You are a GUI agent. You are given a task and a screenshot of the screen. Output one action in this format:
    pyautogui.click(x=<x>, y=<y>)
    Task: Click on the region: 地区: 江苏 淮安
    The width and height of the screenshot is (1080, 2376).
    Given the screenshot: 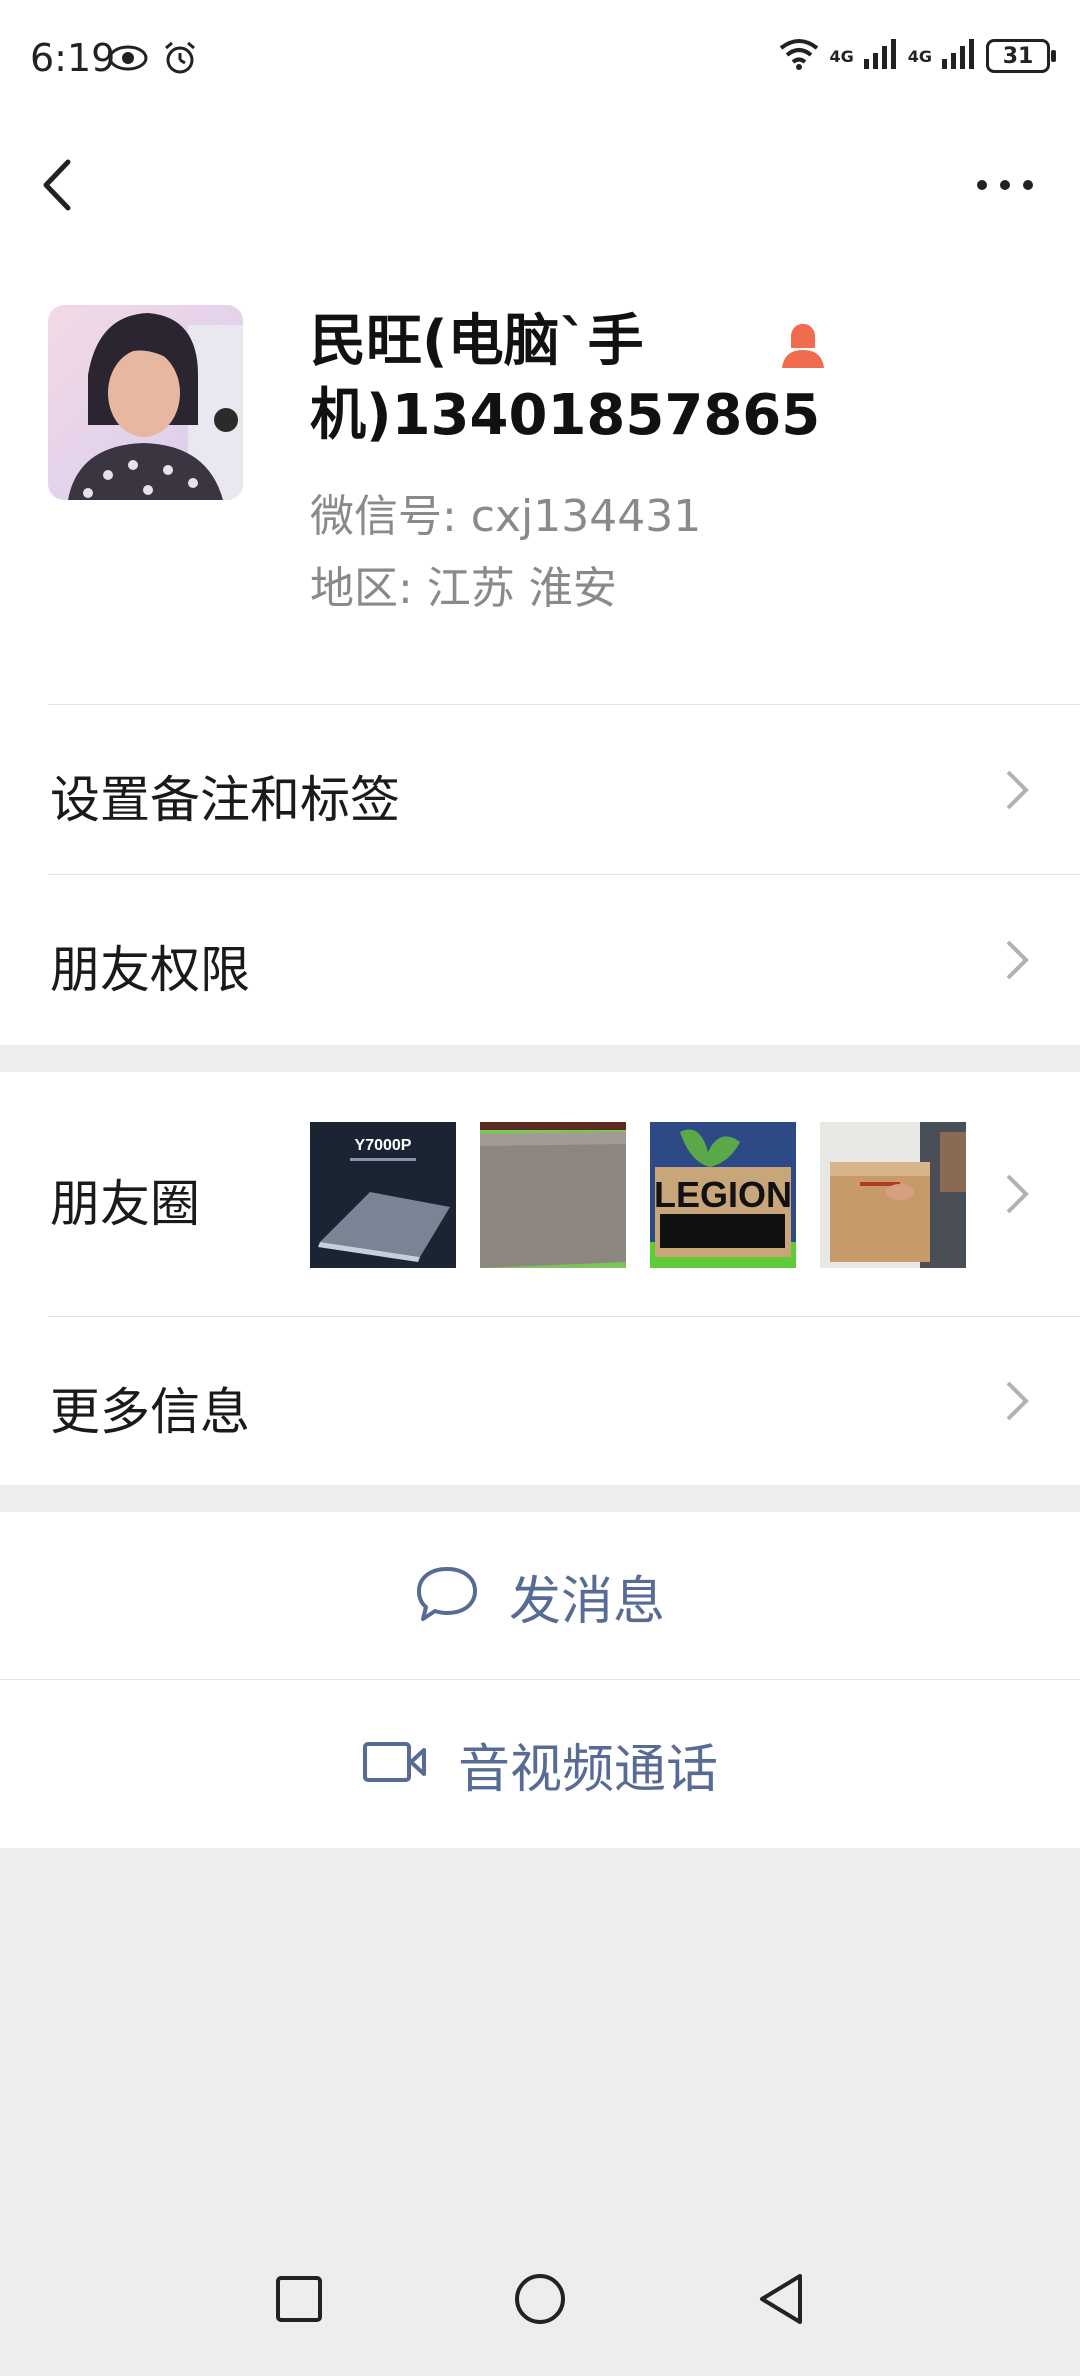 What is the action you would take?
    pyautogui.click(x=463, y=588)
    